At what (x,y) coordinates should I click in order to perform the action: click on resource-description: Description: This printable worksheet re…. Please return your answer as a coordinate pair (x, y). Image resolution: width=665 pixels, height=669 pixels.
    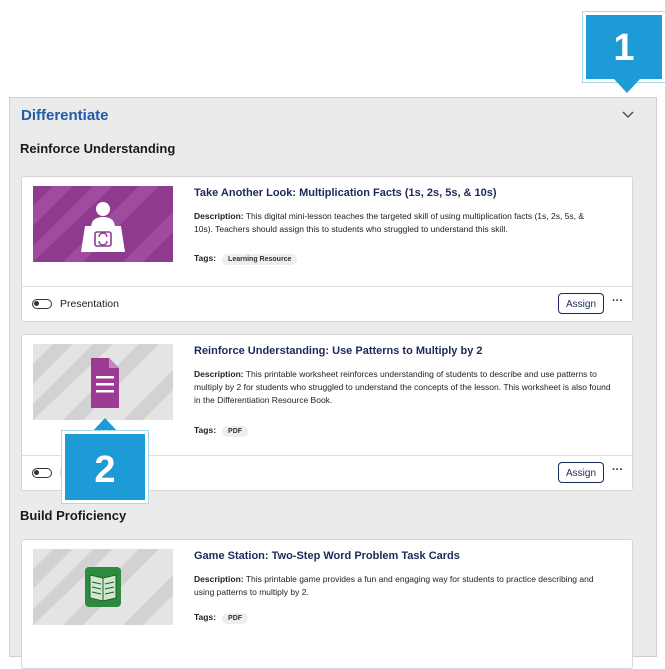
    Looking at the image, I should click on (402, 387).